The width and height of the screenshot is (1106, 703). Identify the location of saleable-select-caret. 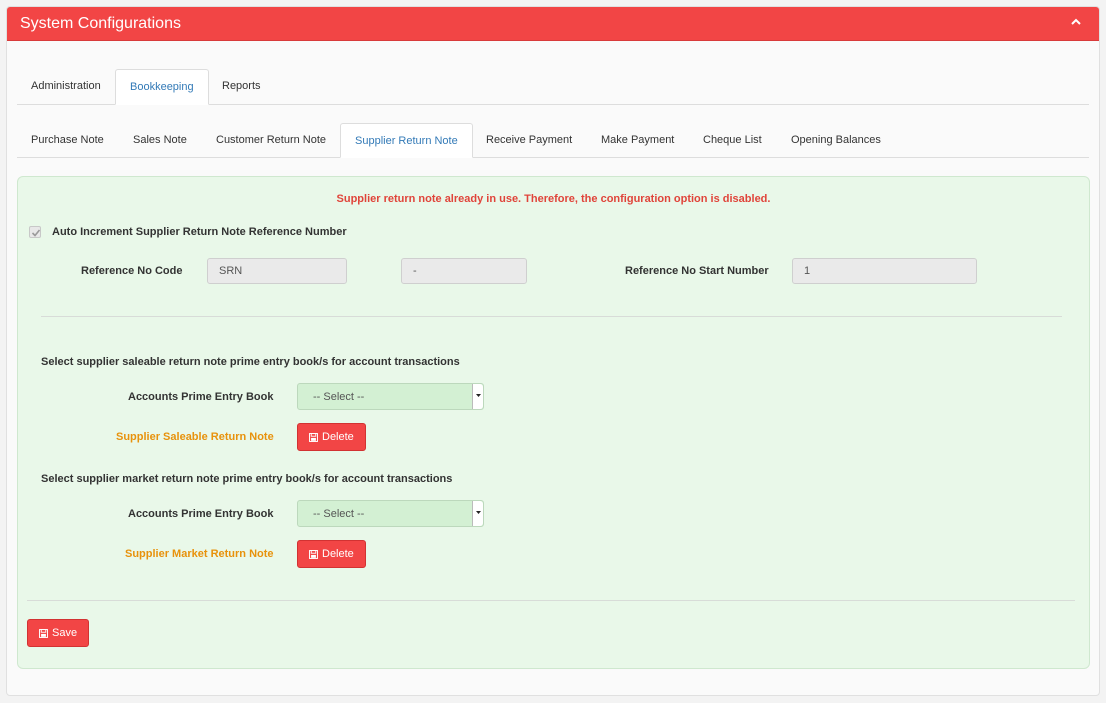
(477, 396).